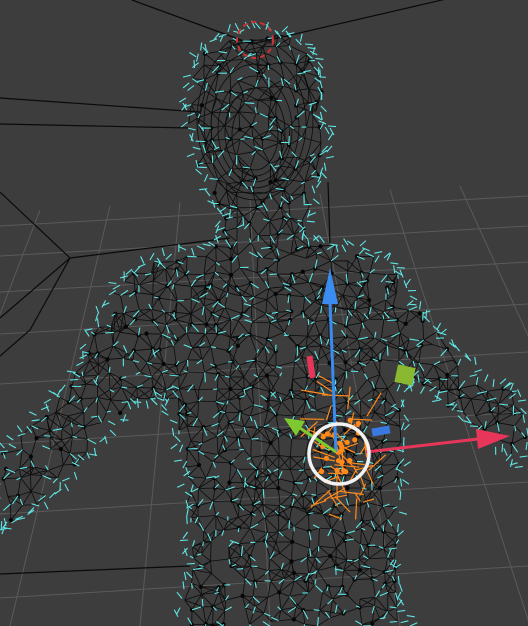 This screenshot has width=528, height=626. What do you see at coordinates (405, 375) in the screenshot?
I see `plane-handle-y` at bounding box center [405, 375].